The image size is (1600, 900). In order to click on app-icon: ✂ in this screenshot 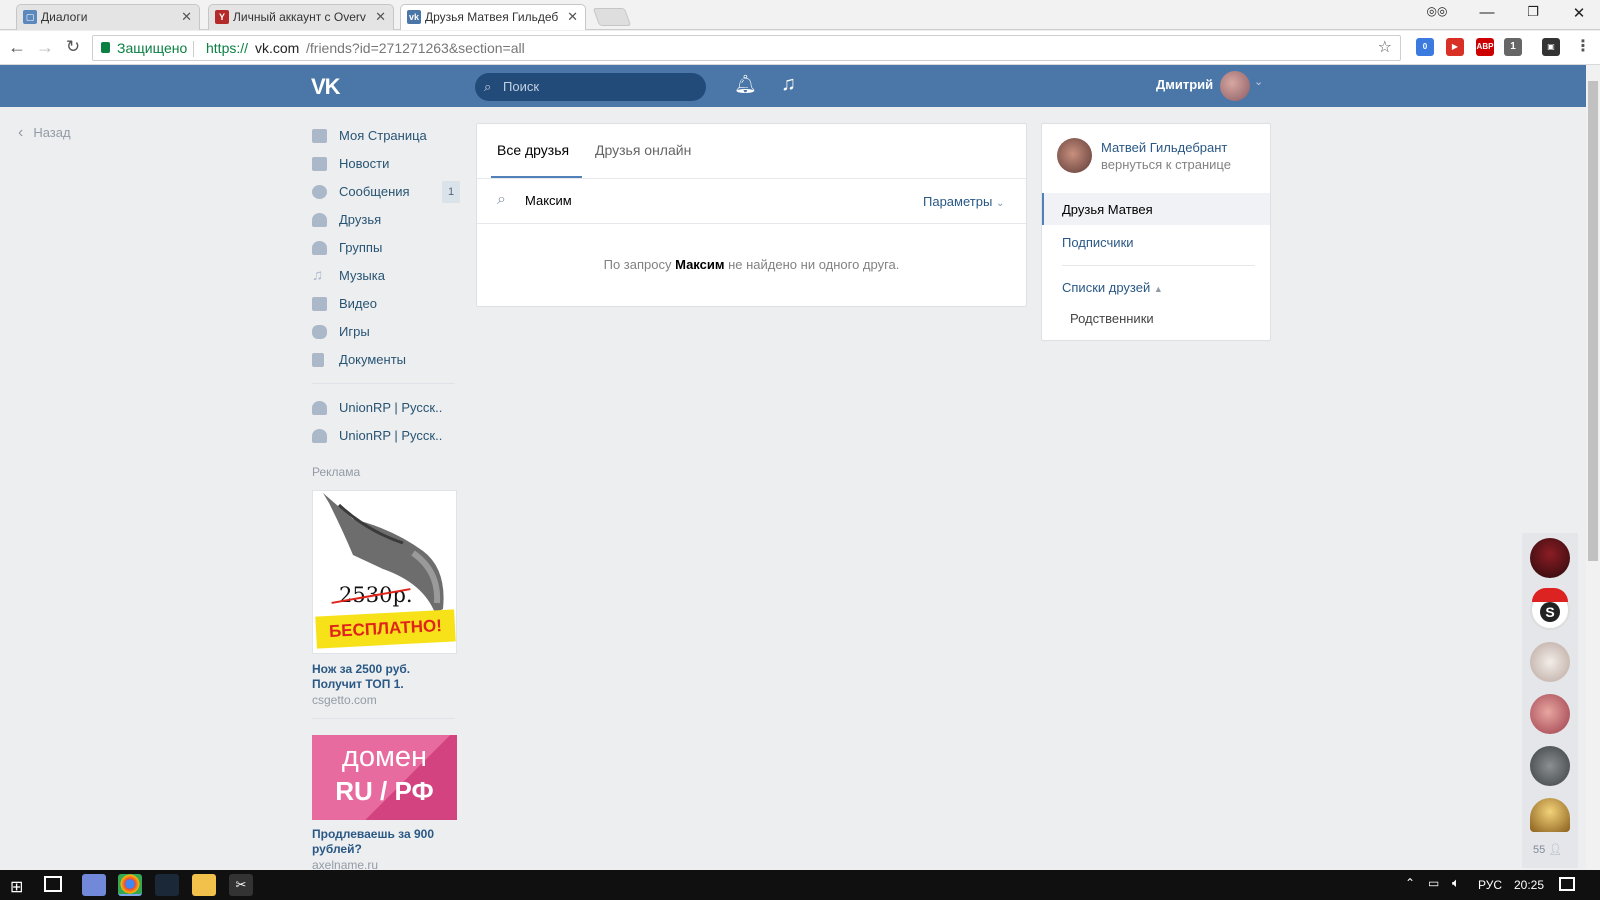, I will do `click(241, 885)`.